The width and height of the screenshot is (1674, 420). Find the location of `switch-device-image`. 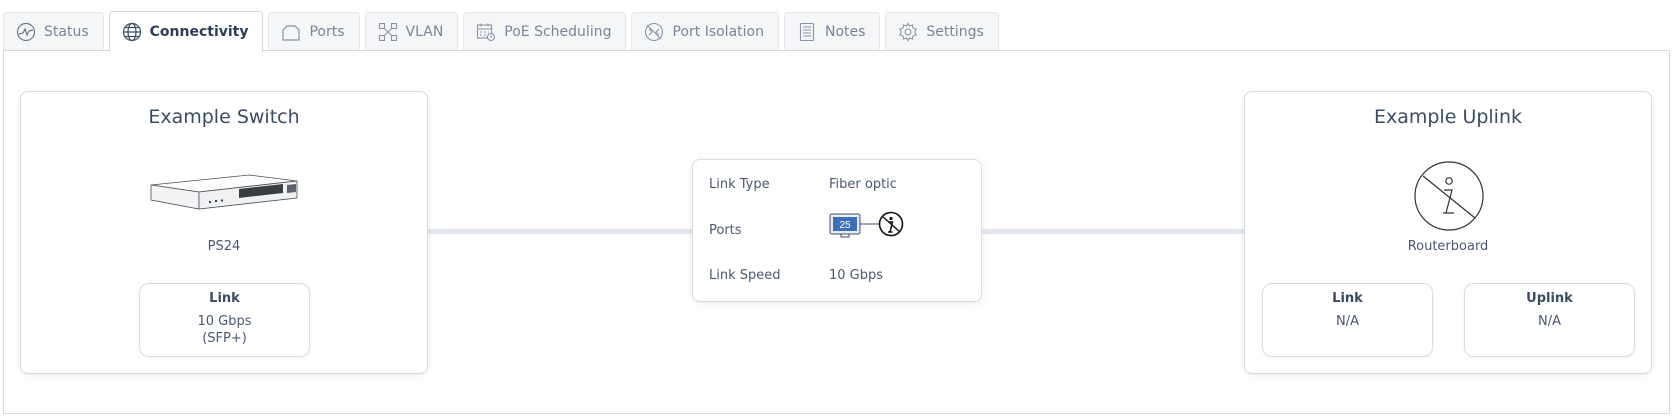

switch-device-image is located at coordinates (224, 192).